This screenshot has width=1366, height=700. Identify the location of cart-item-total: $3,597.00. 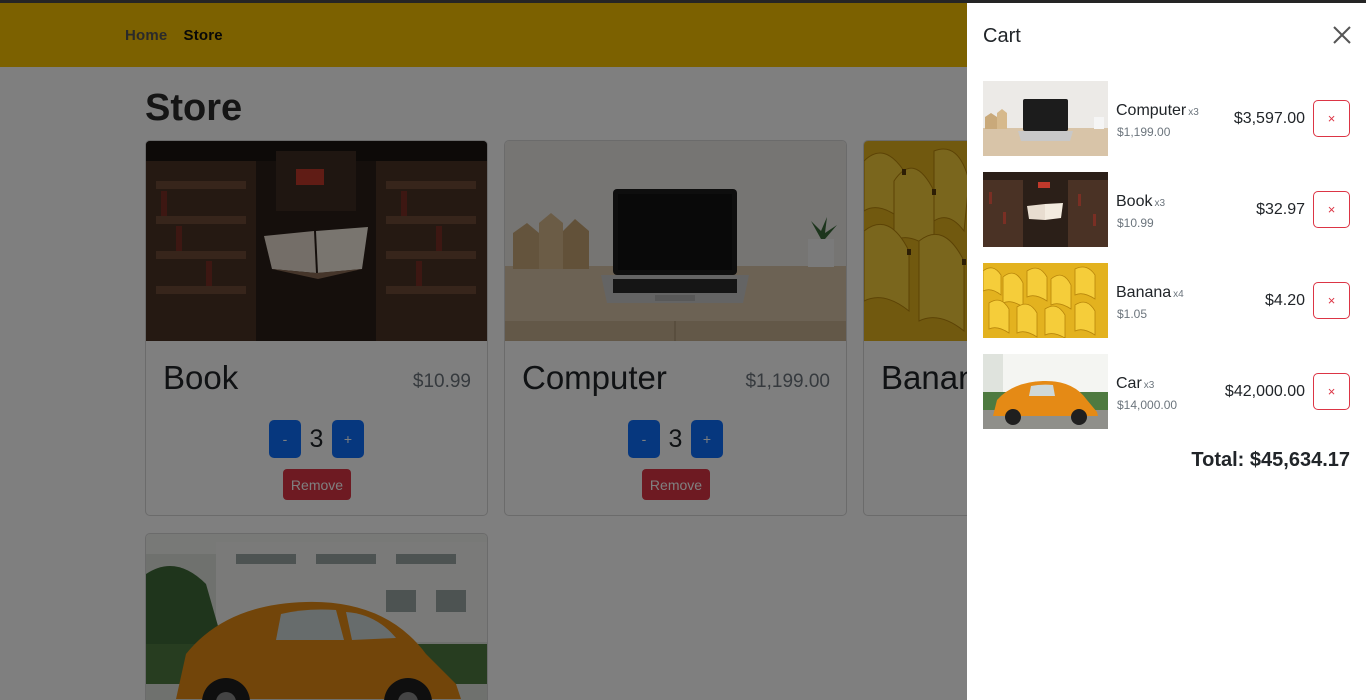
(1269, 118).